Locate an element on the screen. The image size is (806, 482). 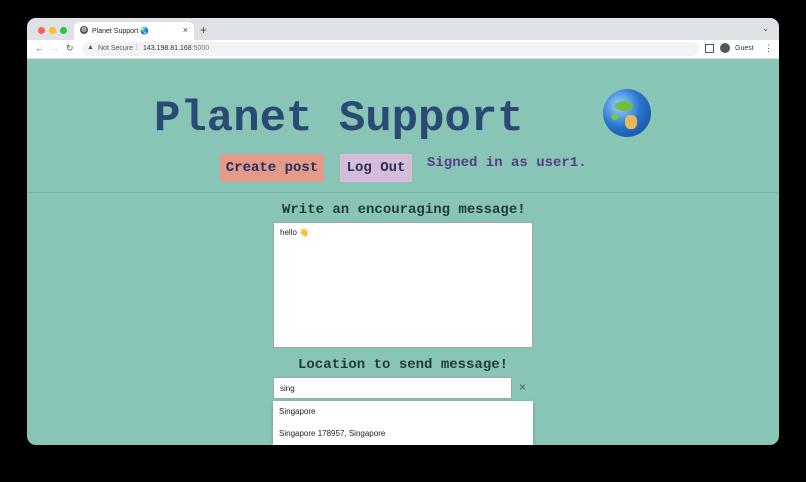
create-post-button: Create post is located at coordinates (272, 168).